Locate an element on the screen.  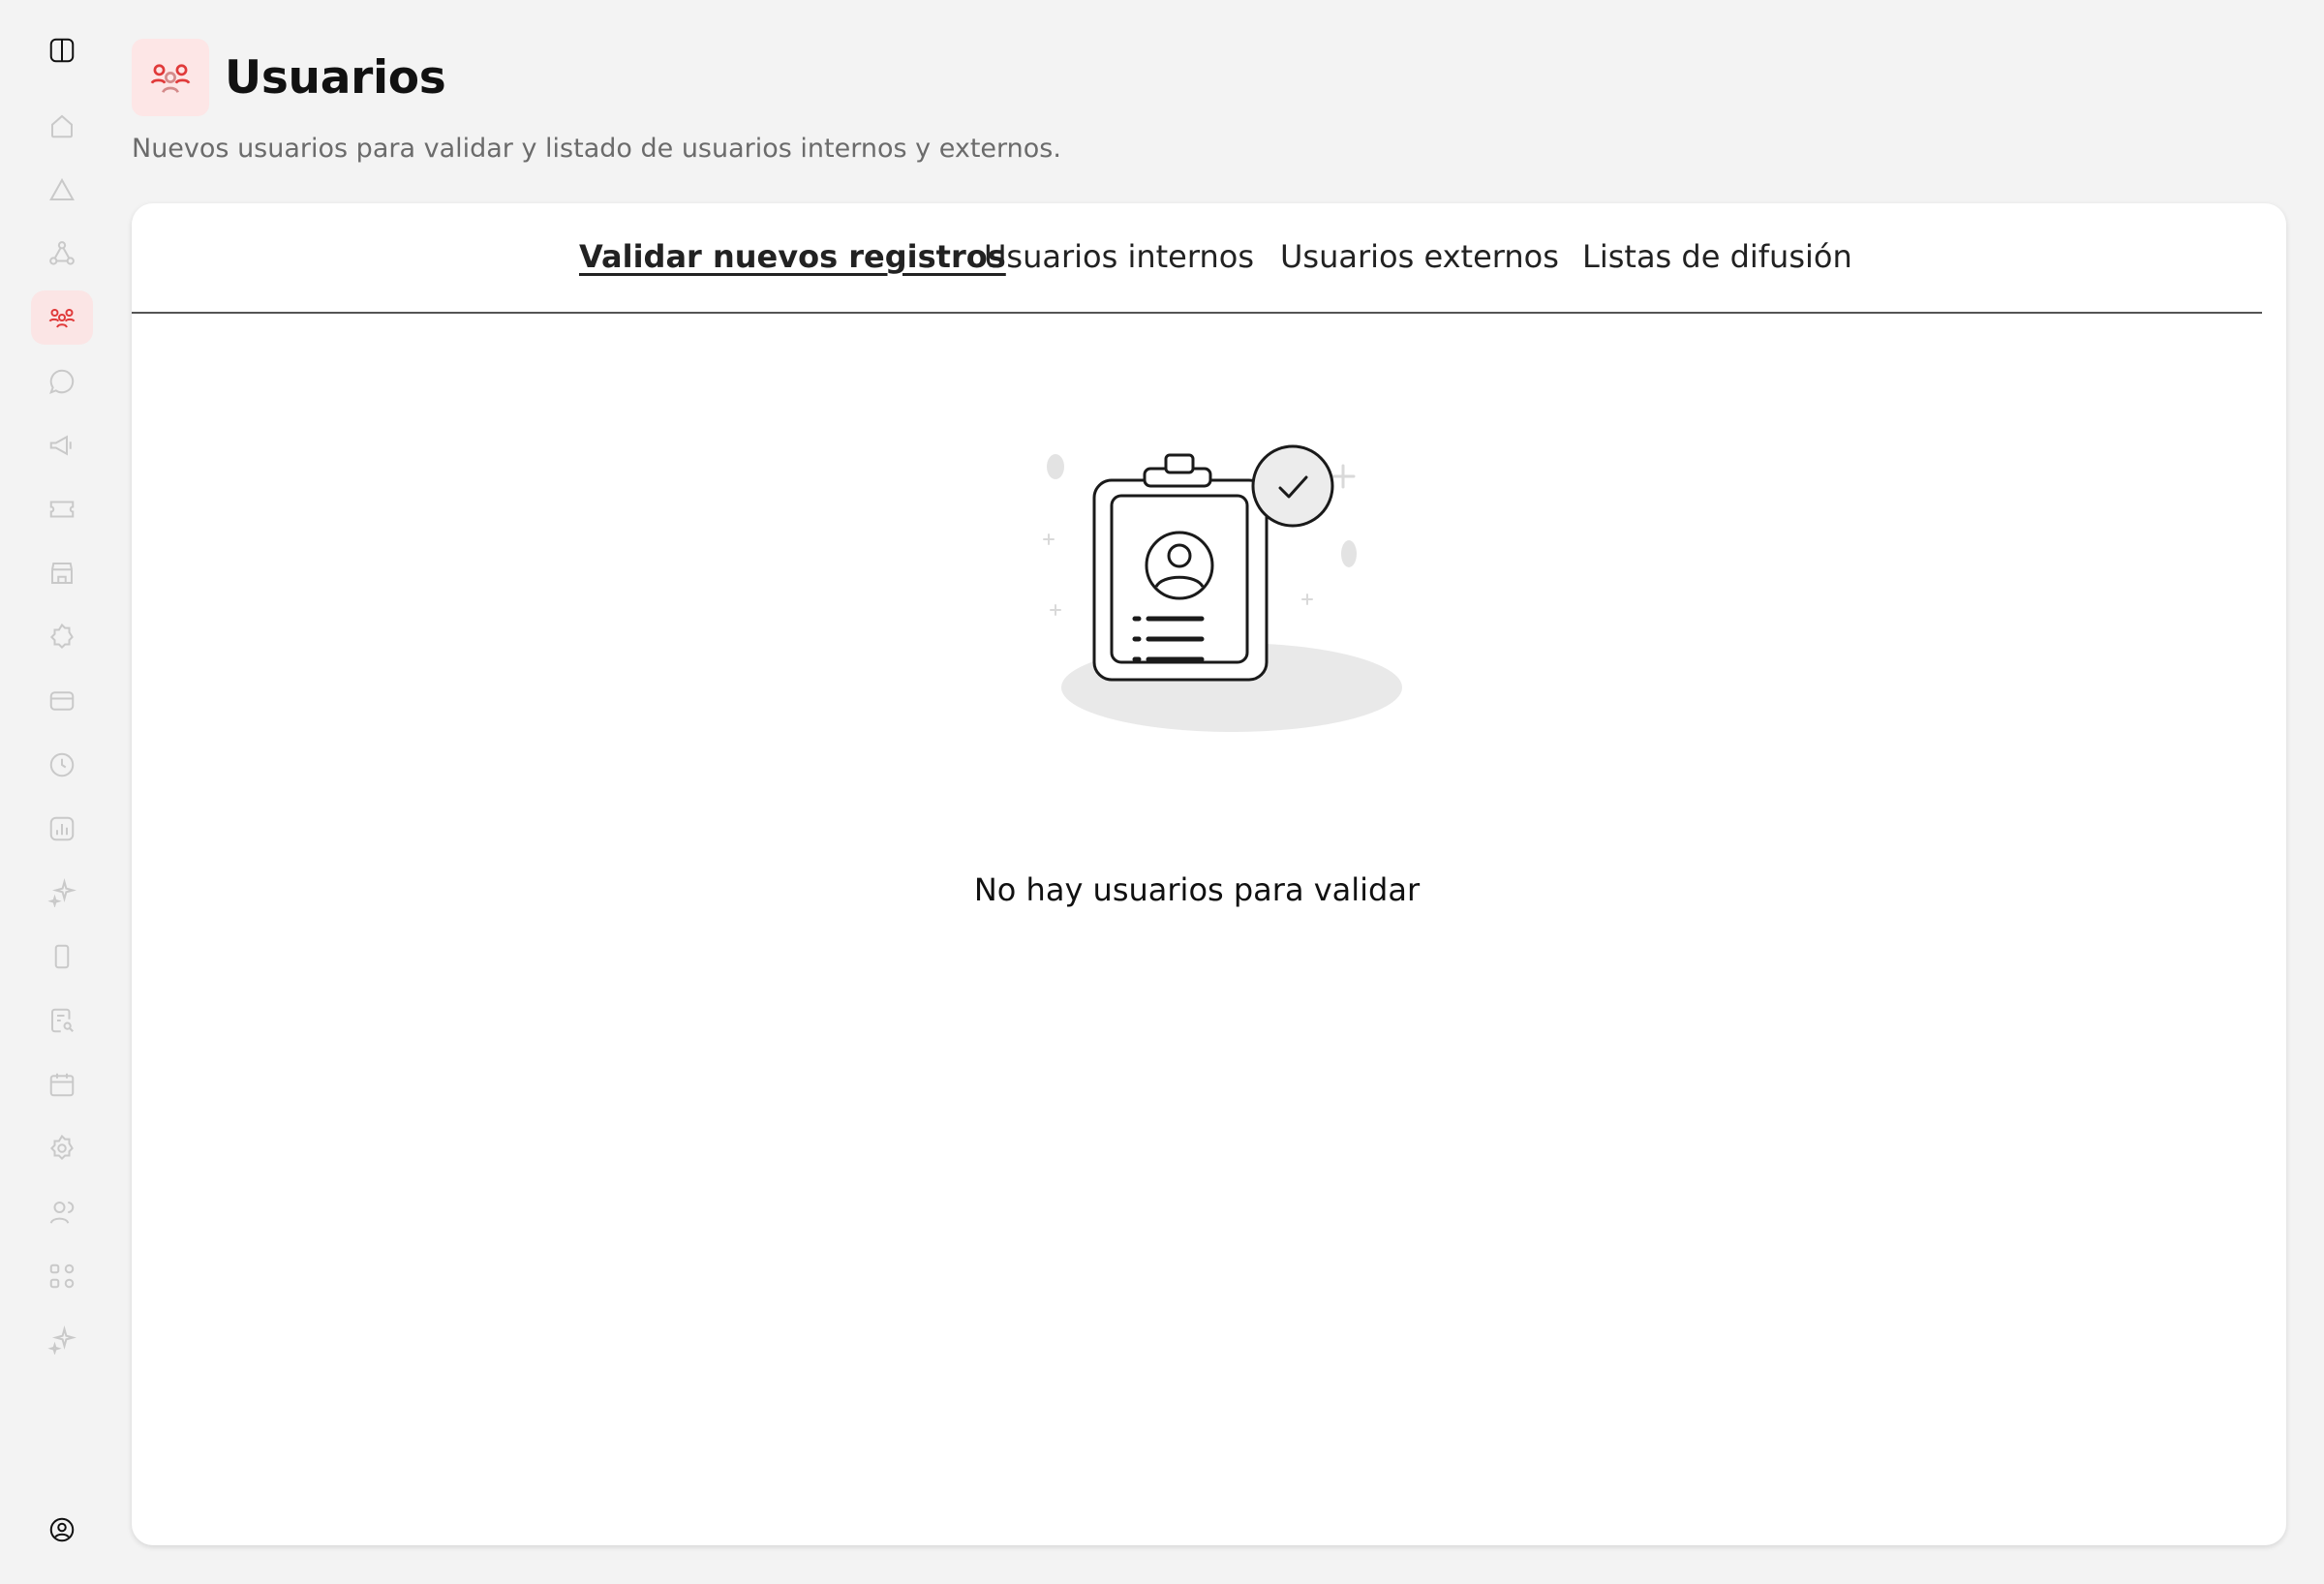
sidebar-item-ai-assistant is located at coordinates (62, 1340).